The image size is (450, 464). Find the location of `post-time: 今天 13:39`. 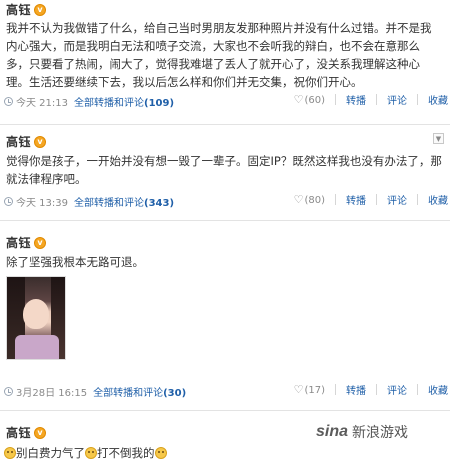

post-time: 今天 13:39 is located at coordinates (42, 201).